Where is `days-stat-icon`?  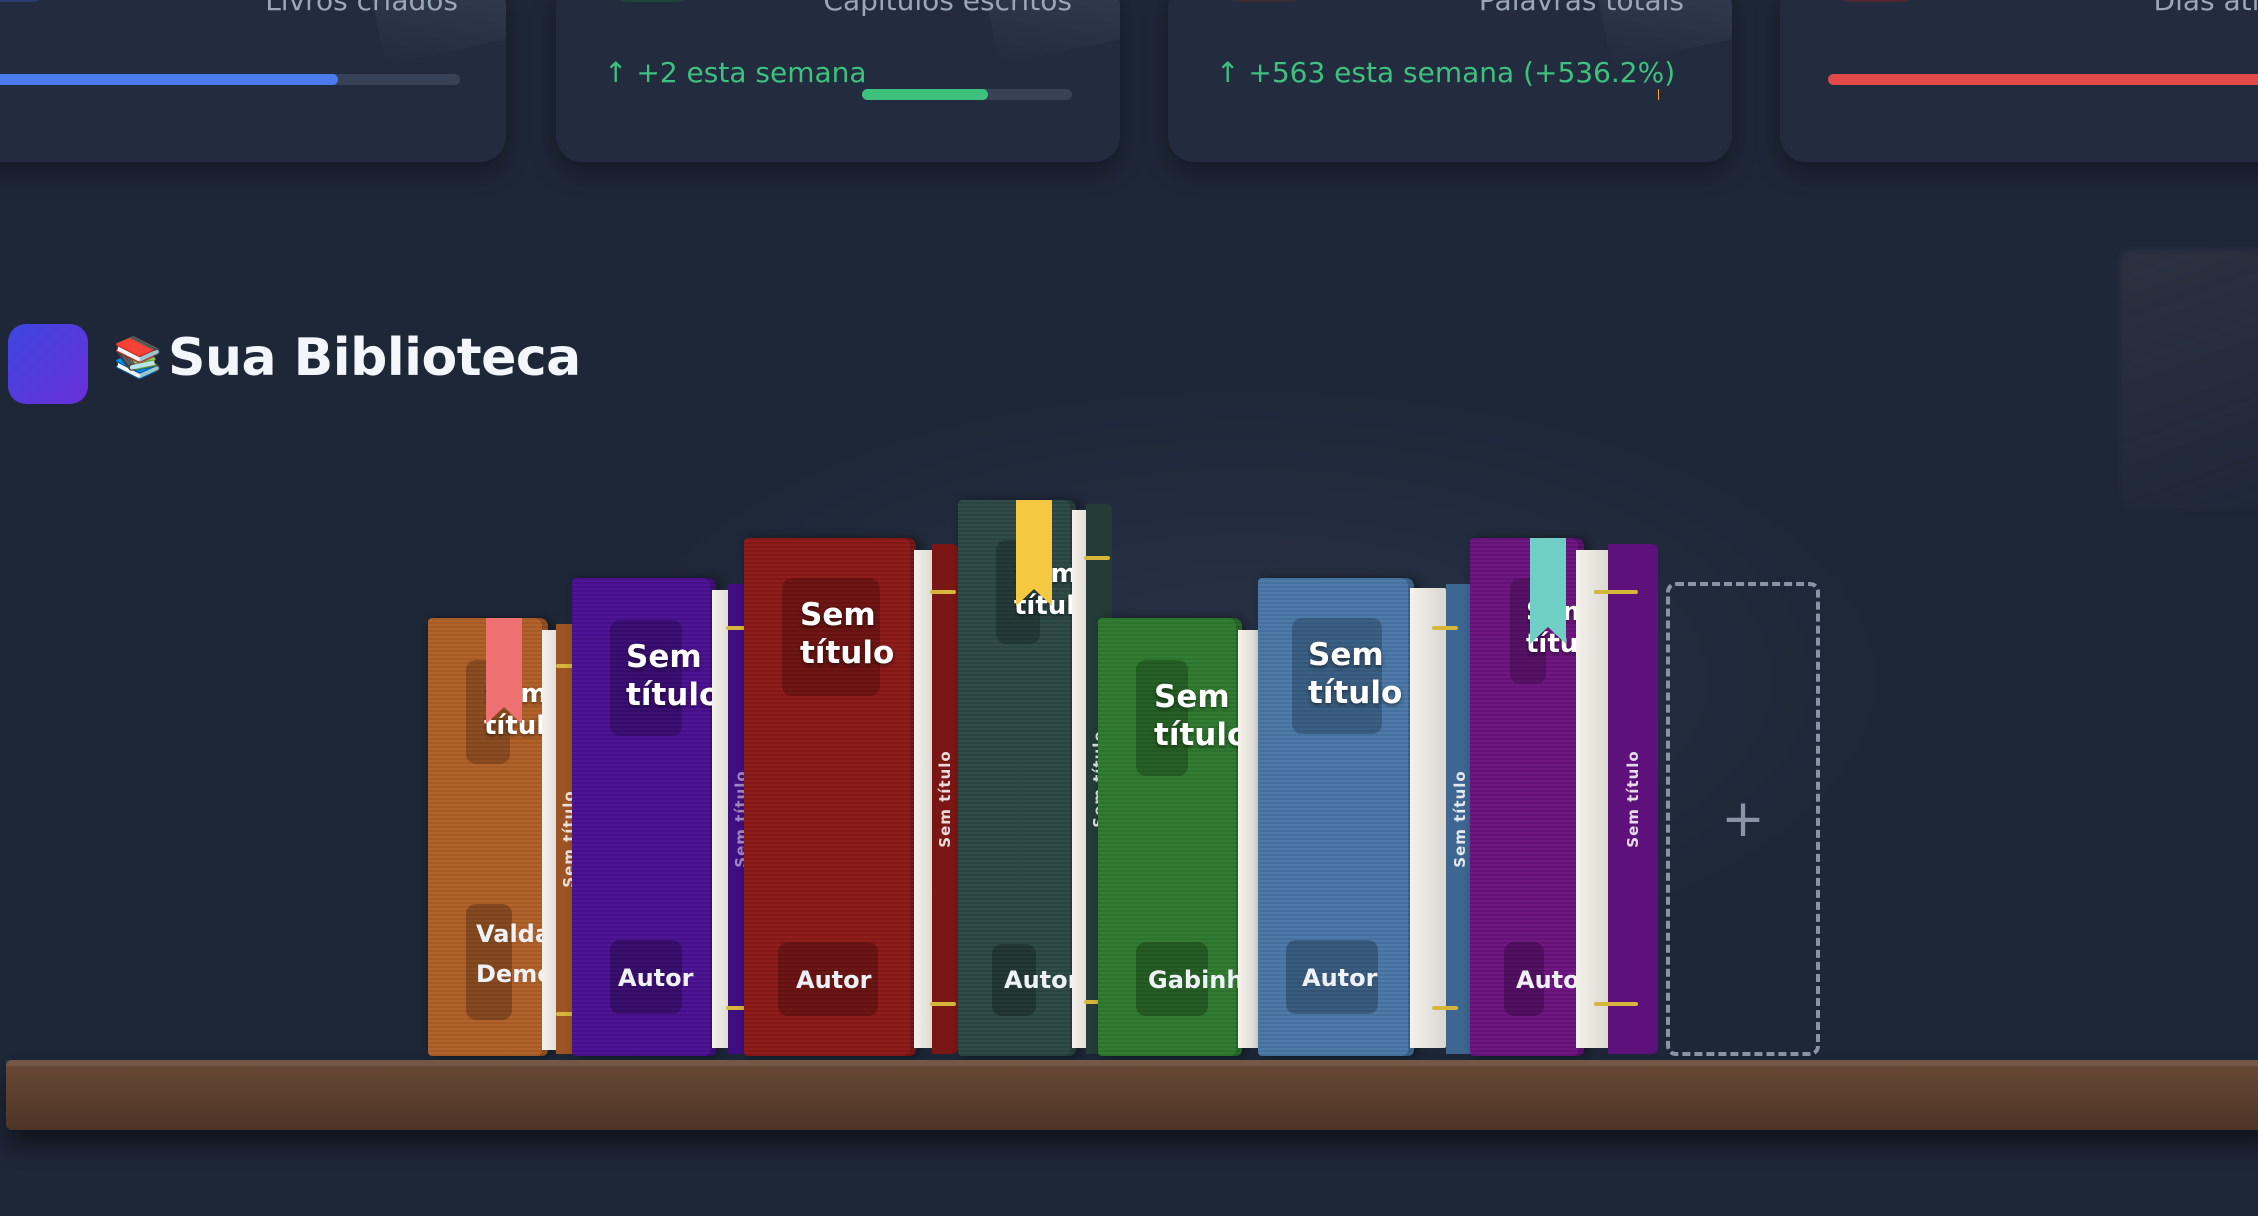
days-stat-icon is located at coordinates (1876, 1).